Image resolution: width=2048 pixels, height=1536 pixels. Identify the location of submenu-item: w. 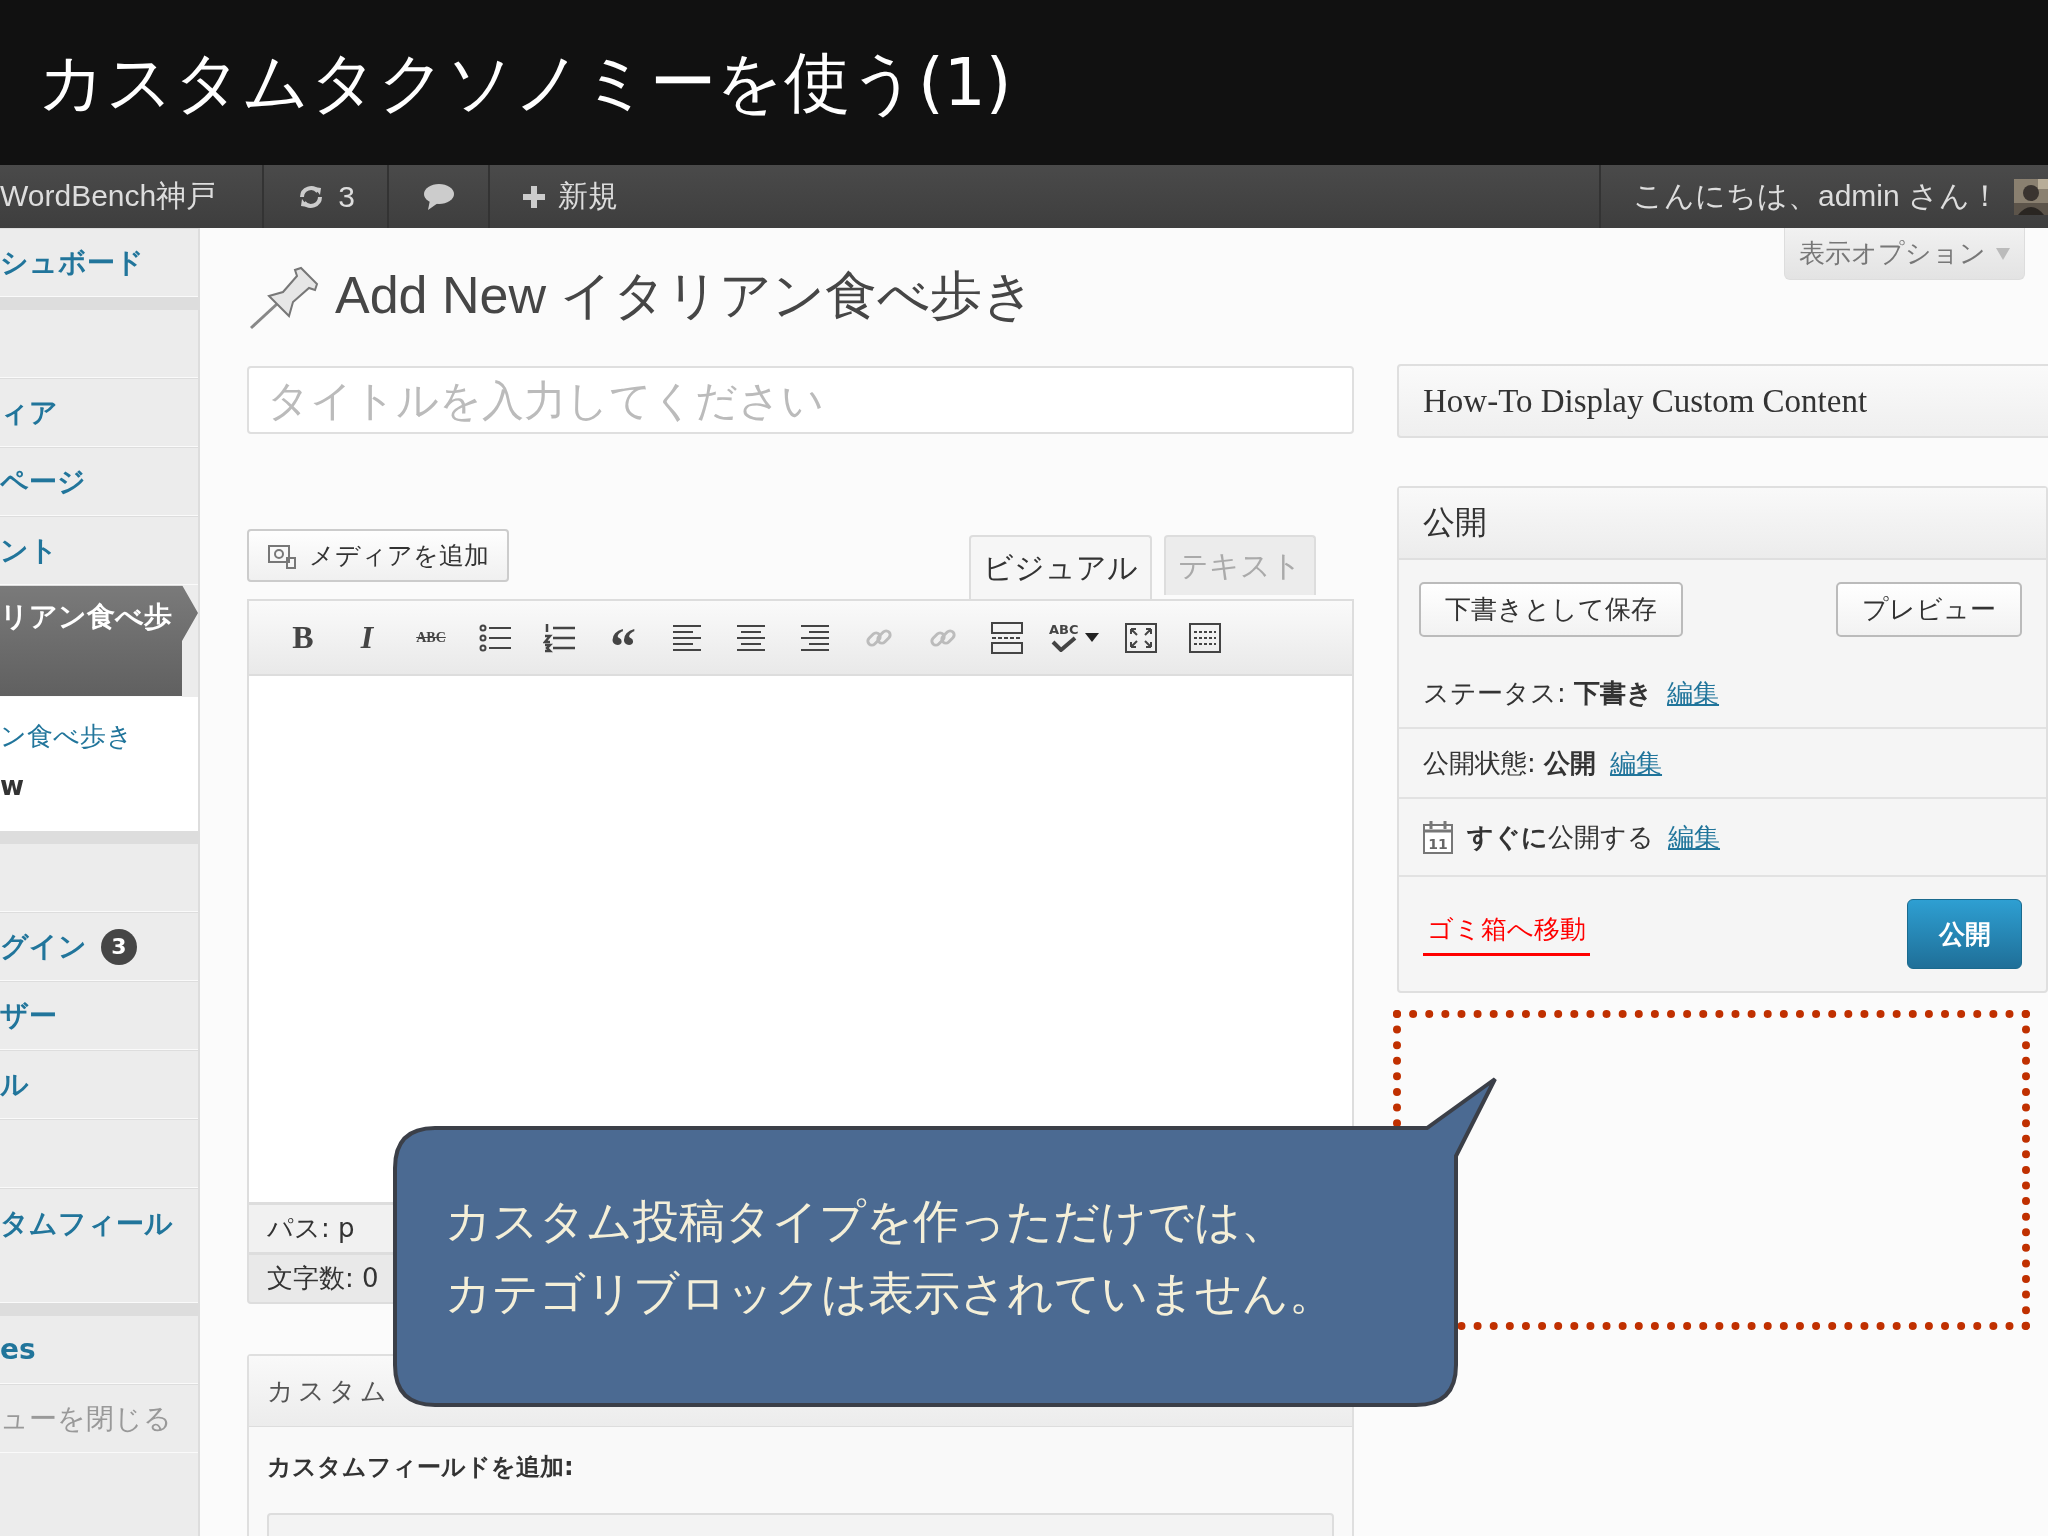
(99, 786).